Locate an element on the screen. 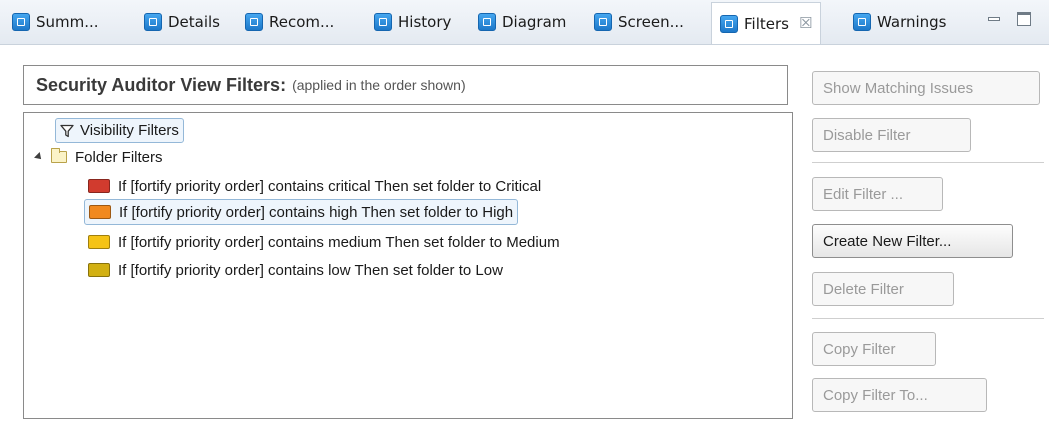 The height and width of the screenshot is (424, 1049). tab-label: Filters is located at coordinates (766, 23).